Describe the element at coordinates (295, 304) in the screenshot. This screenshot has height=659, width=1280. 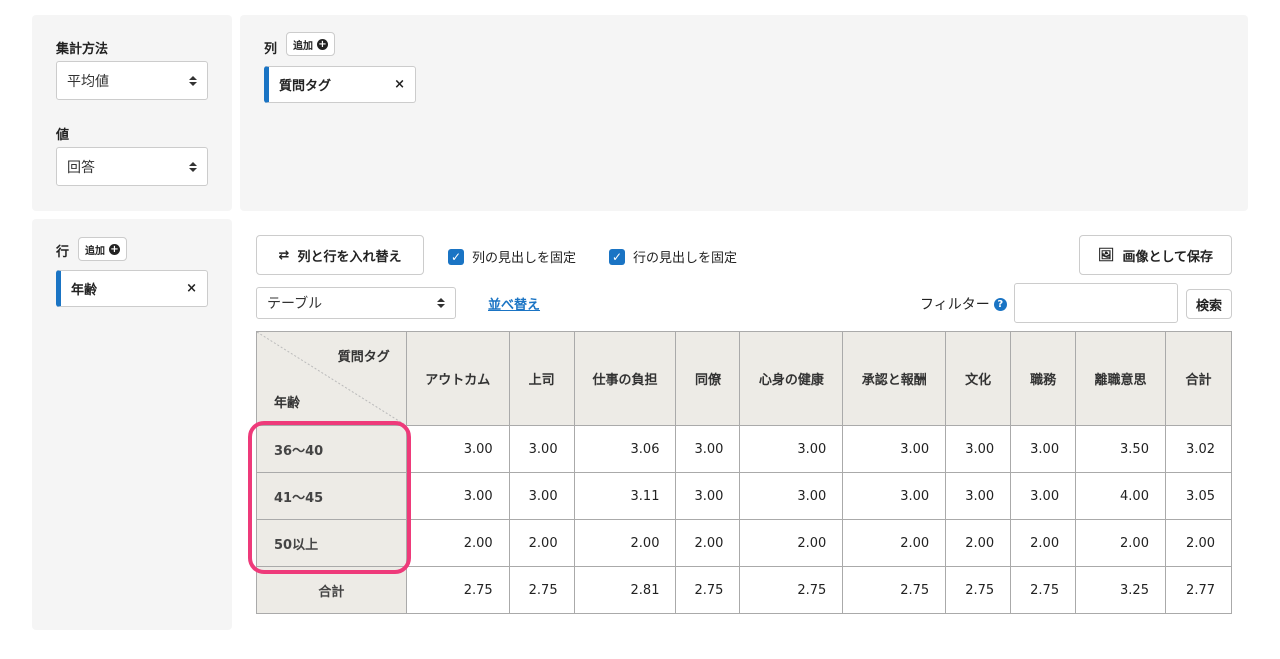
I see `view-type-value: テーブル` at that location.